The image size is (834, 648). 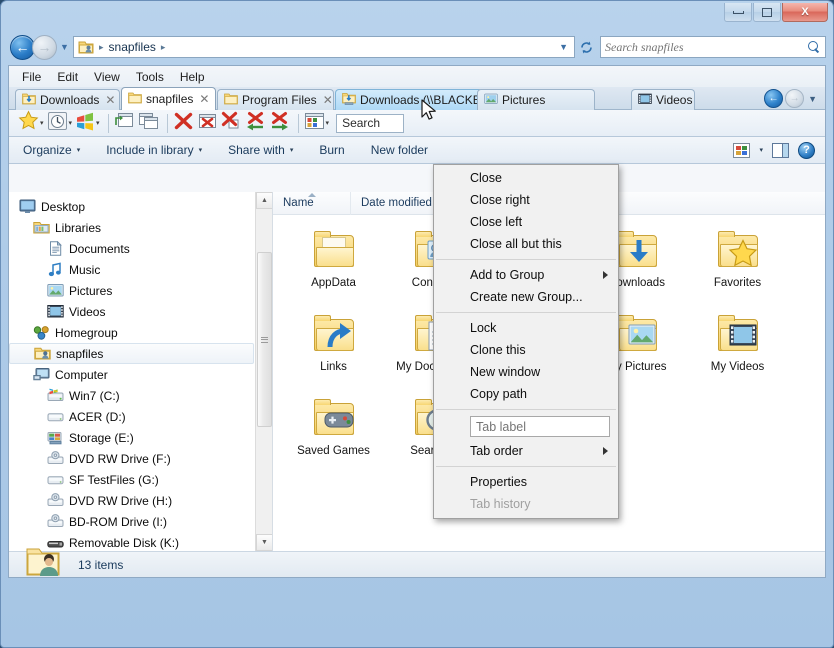 What do you see at coordinates (131, 248) in the screenshot?
I see `nav-item-documents: Documents` at bounding box center [131, 248].